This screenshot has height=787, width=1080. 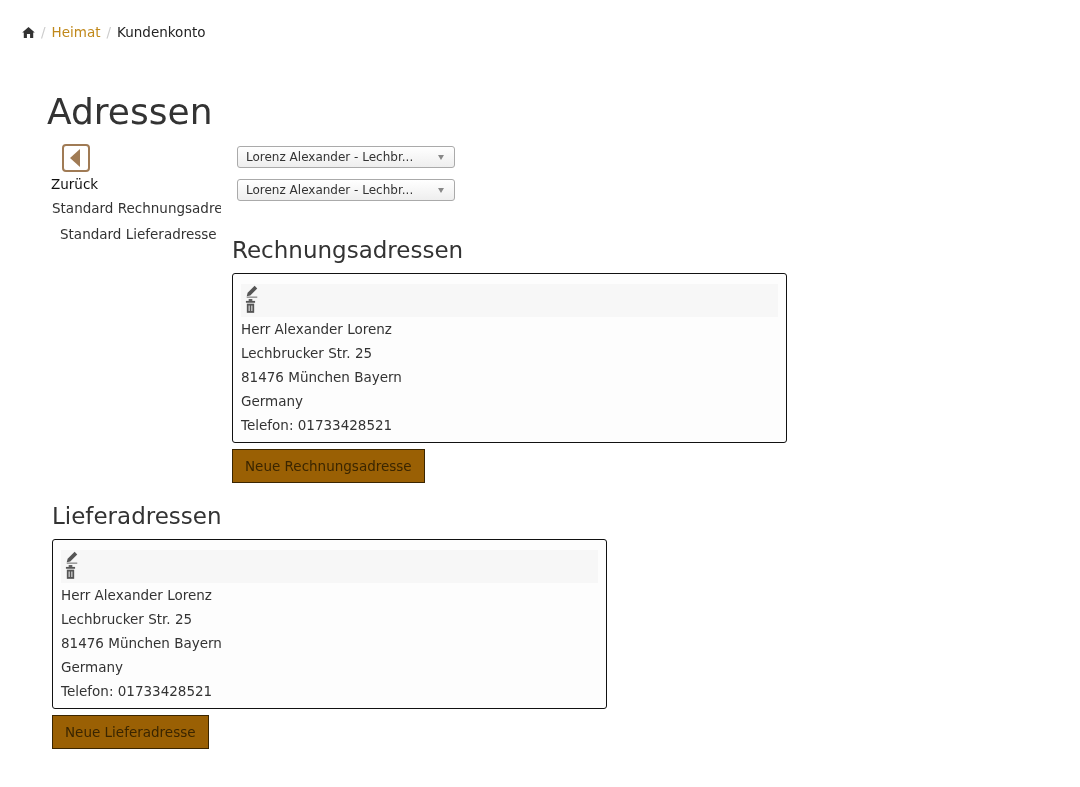 I want to click on section-heading: Lieferadressen, so click(x=137, y=516).